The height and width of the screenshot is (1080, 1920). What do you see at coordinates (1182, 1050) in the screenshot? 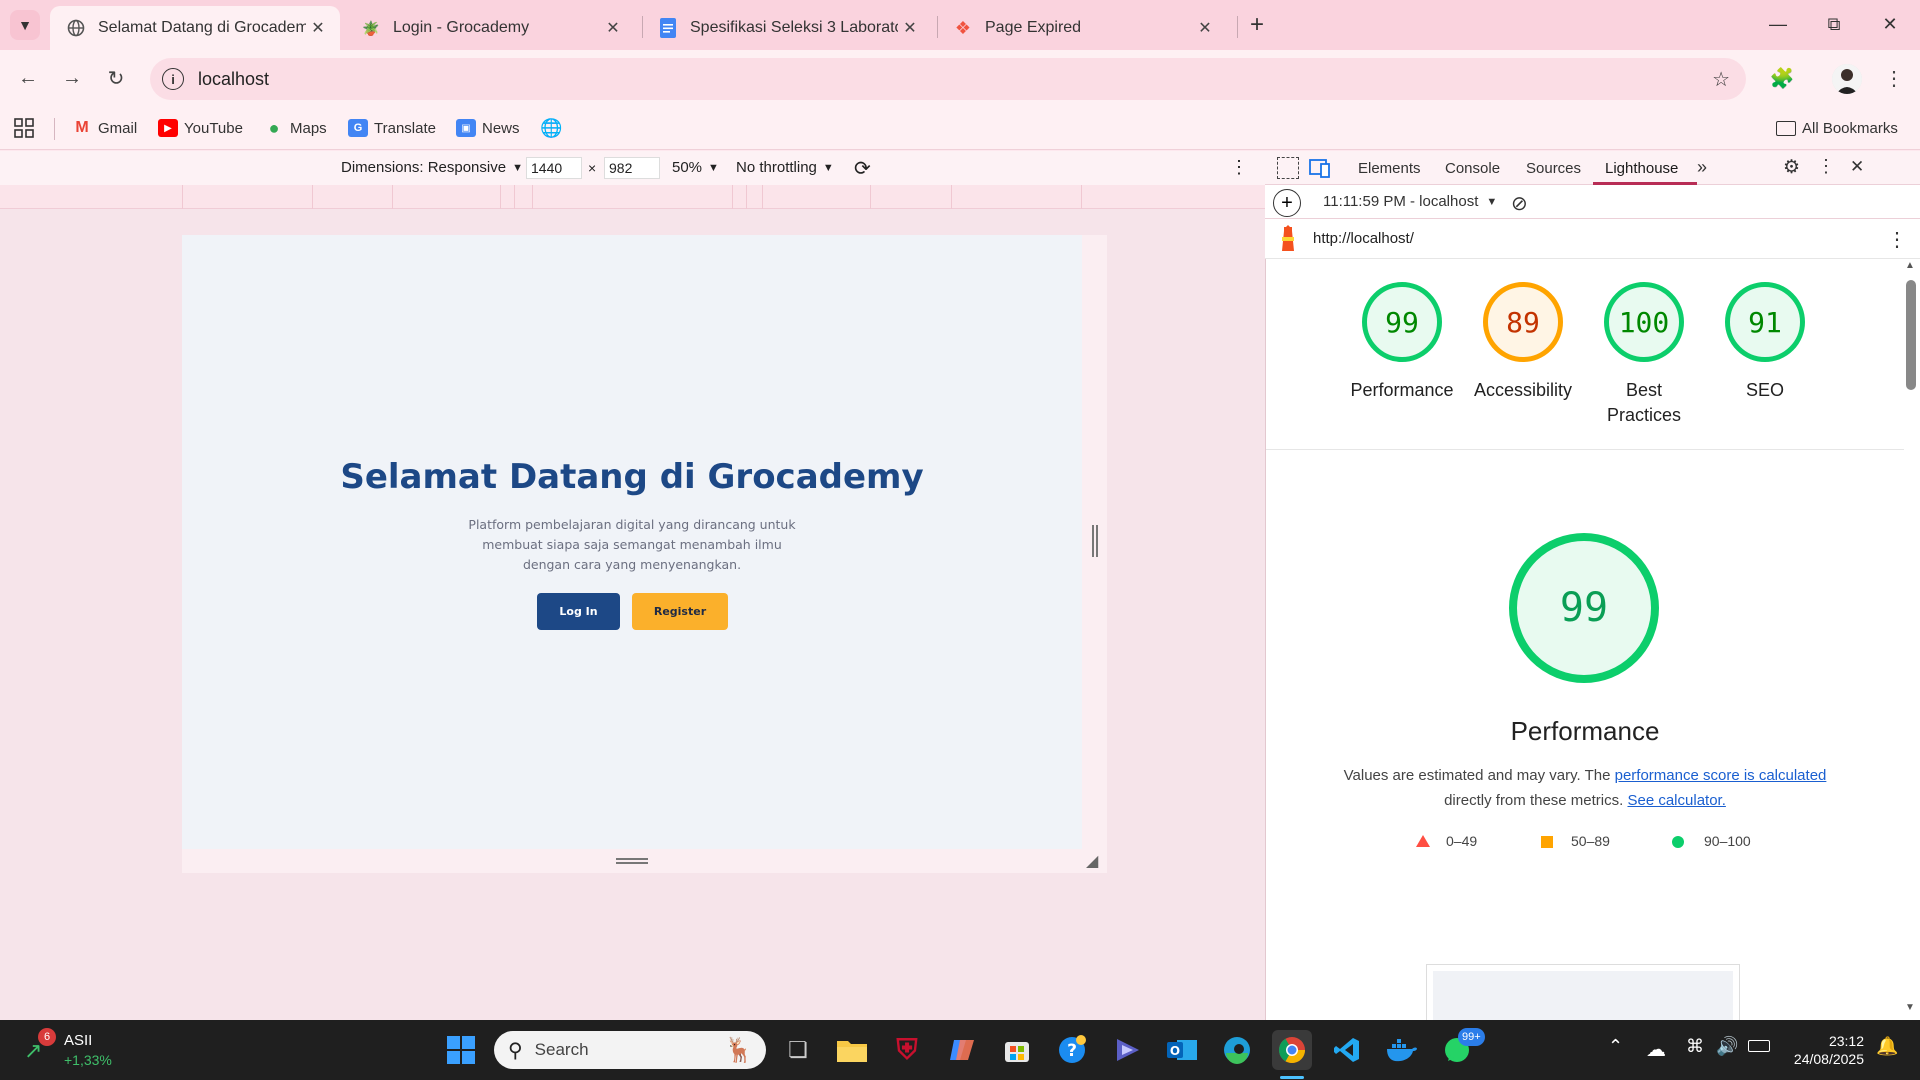
I see `outlook-icon: O` at bounding box center [1182, 1050].